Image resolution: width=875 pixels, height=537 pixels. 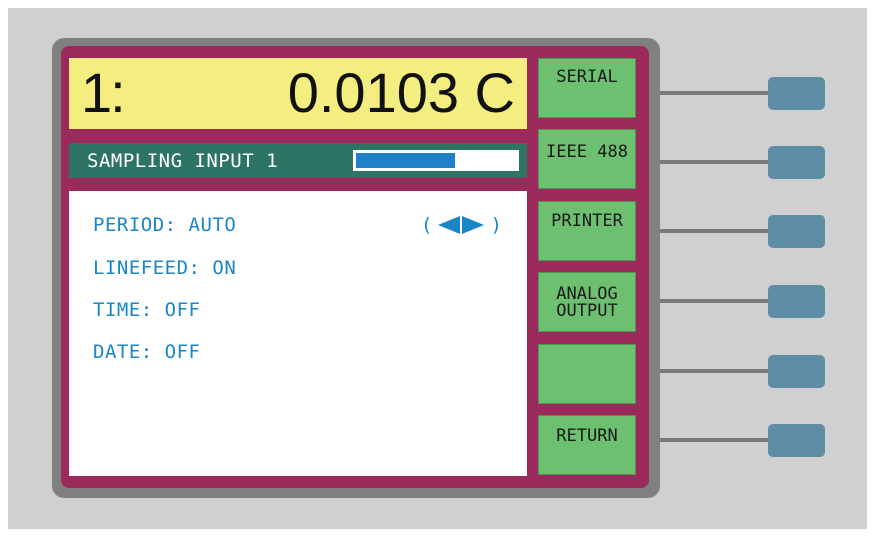 What do you see at coordinates (146, 352) in the screenshot?
I see `param-date: DATE: OFF` at bounding box center [146, 352].